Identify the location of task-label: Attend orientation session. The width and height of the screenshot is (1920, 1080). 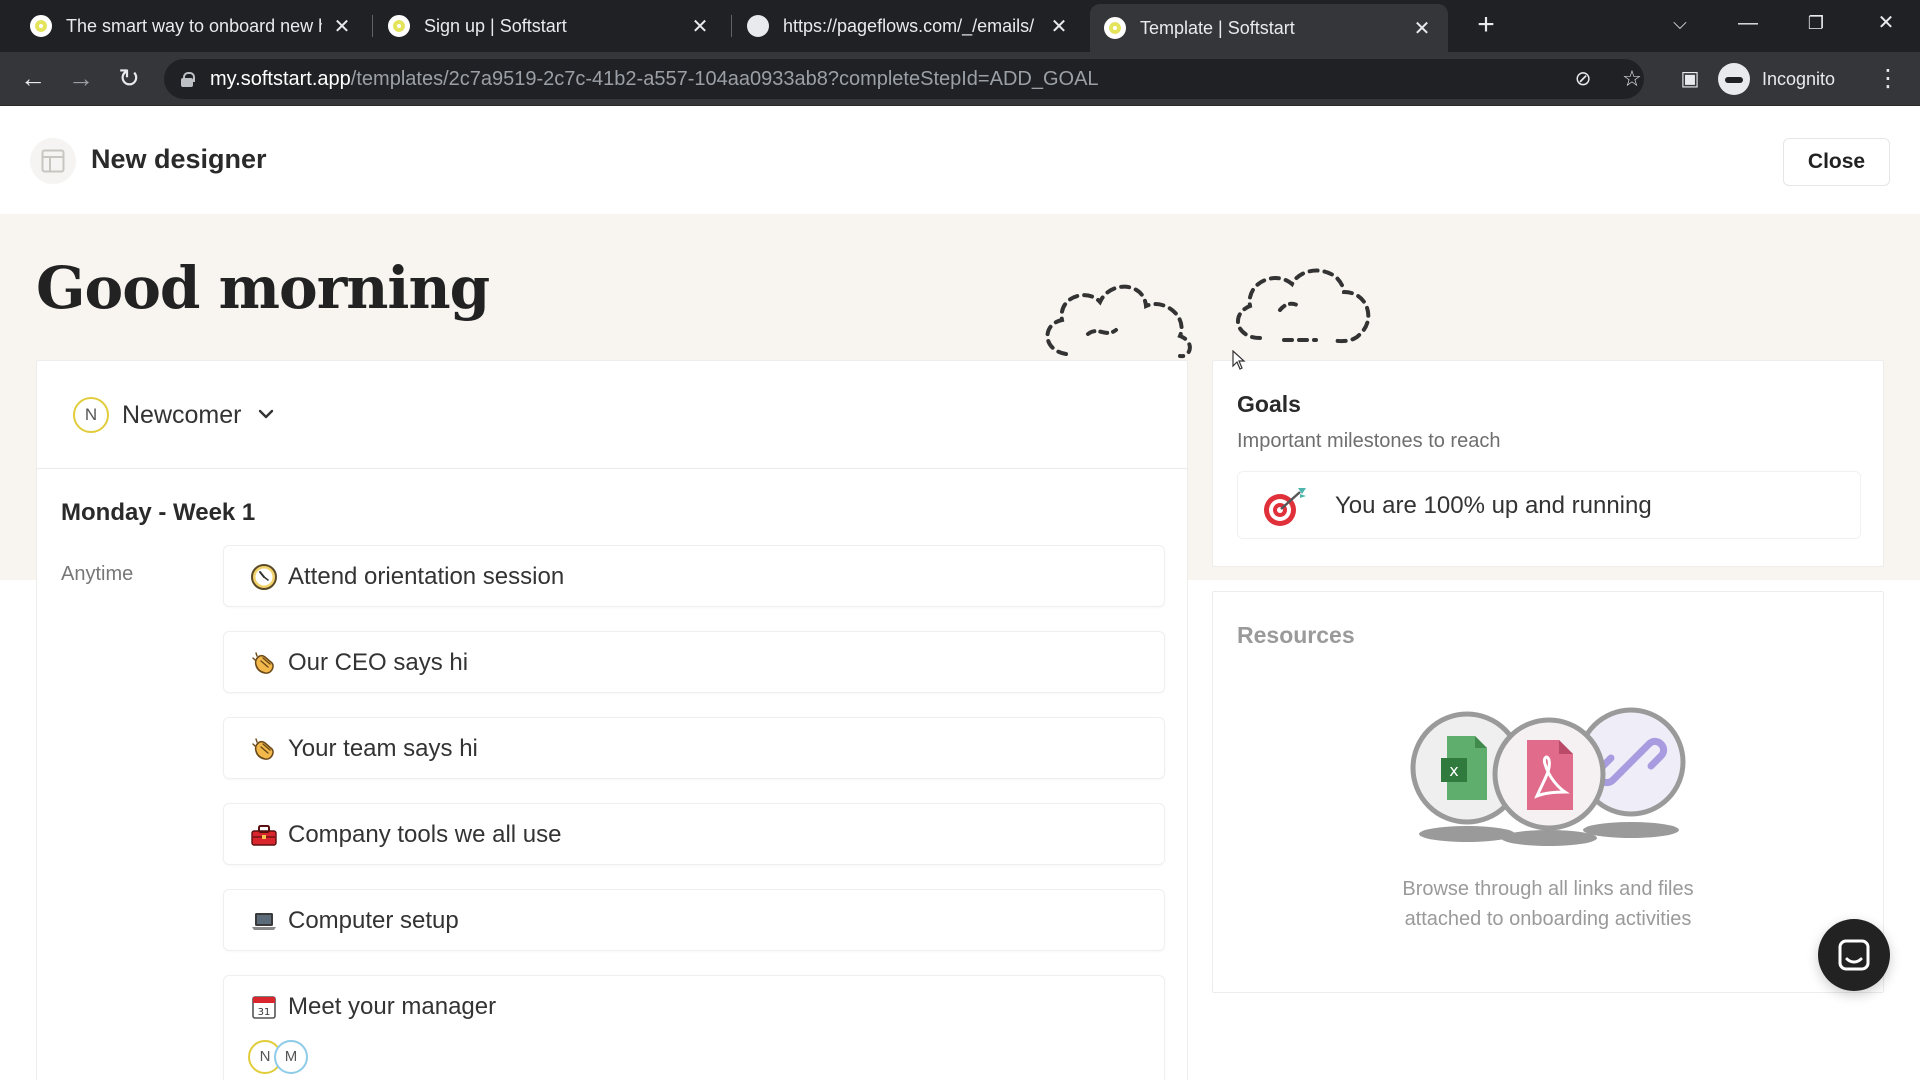
(426, 576).